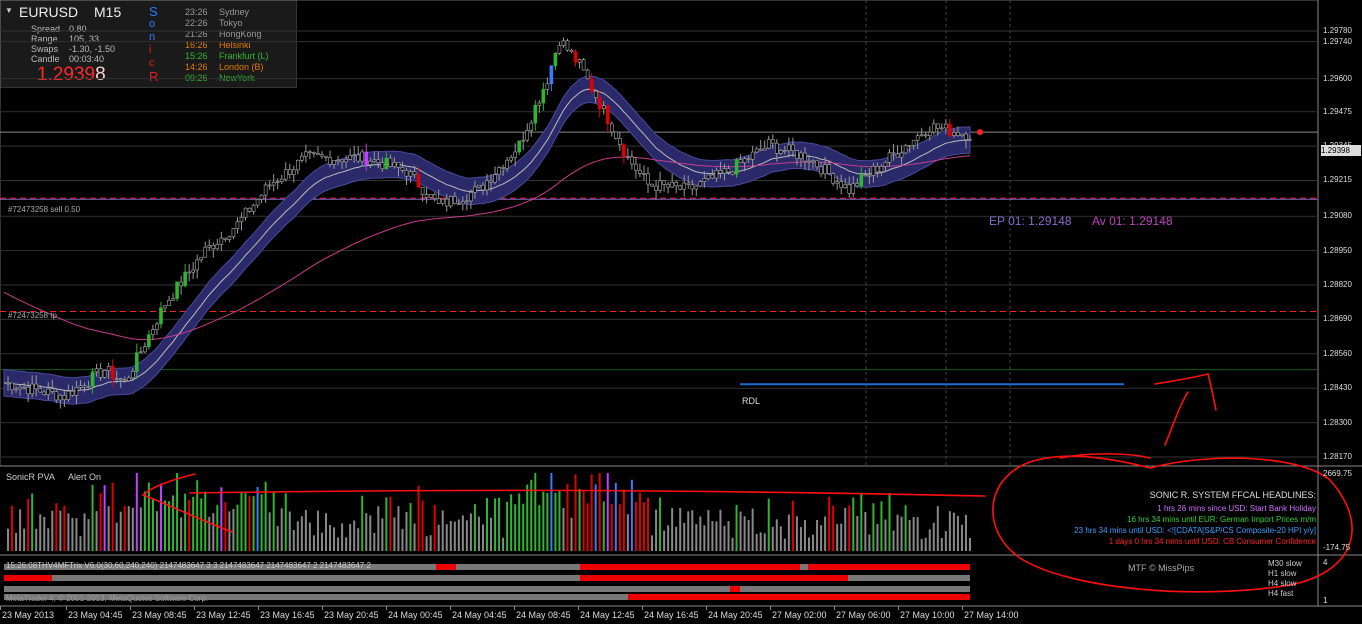 The height and width of the screenshot is (624, 1362). What do you see at coordinates (85, 477) in the screenshot?
I see `alert-status: Alert On` at bounding box center [85, 477].